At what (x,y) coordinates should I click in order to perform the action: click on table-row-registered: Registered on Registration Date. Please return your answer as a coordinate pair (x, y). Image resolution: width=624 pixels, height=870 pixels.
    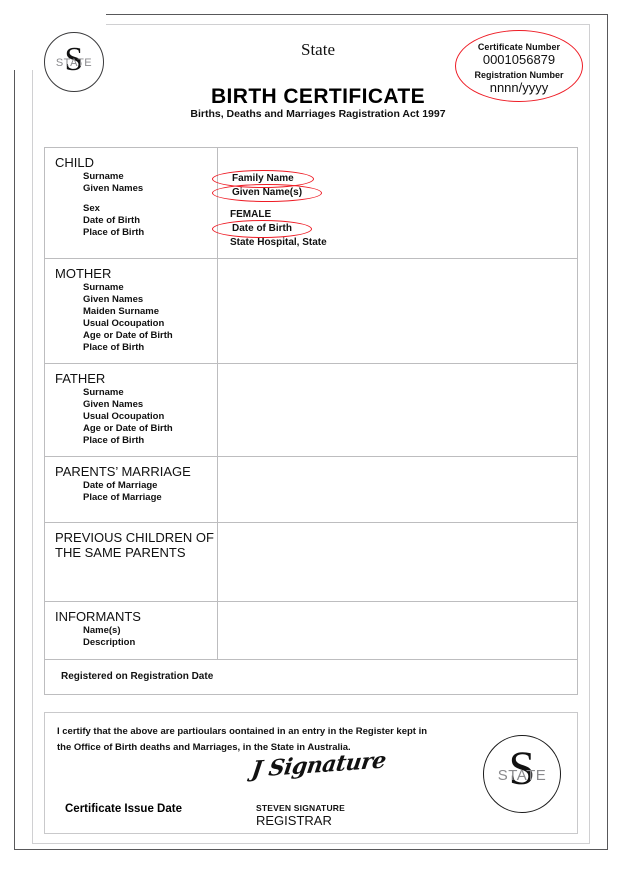
    Looking at the image, I should click on (311, 677).